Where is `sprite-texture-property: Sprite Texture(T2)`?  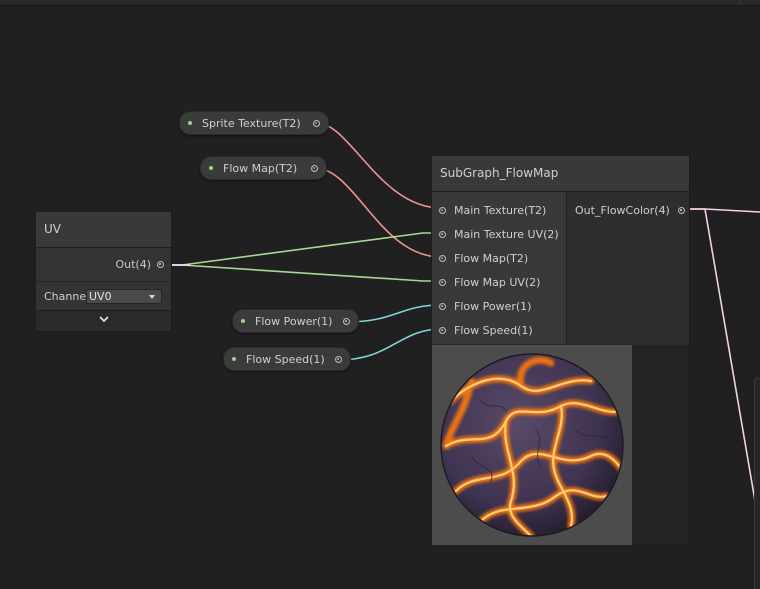 sprite-texture-property: Sprite Texture(T2) is located at coordinates (254, 123).